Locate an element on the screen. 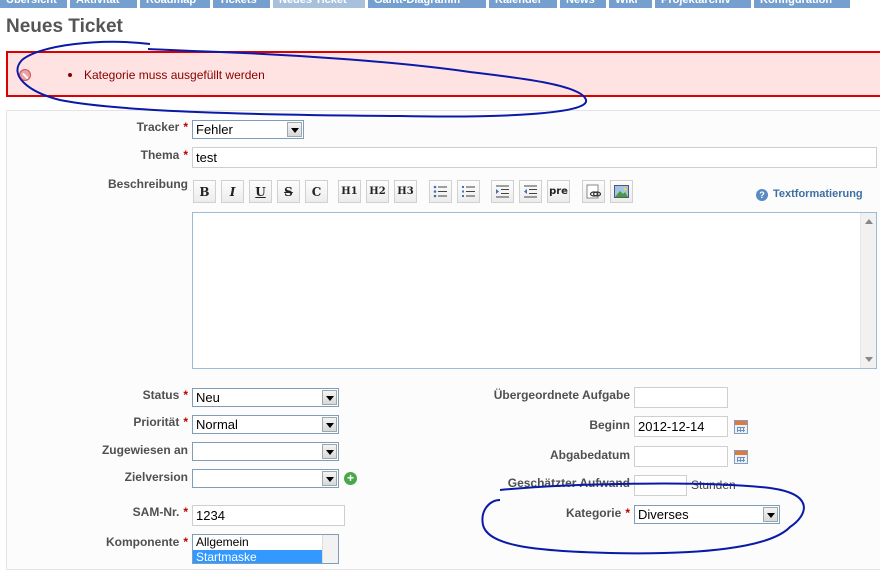  target-version-label: Zielversion is located at coordinates (156, 477).